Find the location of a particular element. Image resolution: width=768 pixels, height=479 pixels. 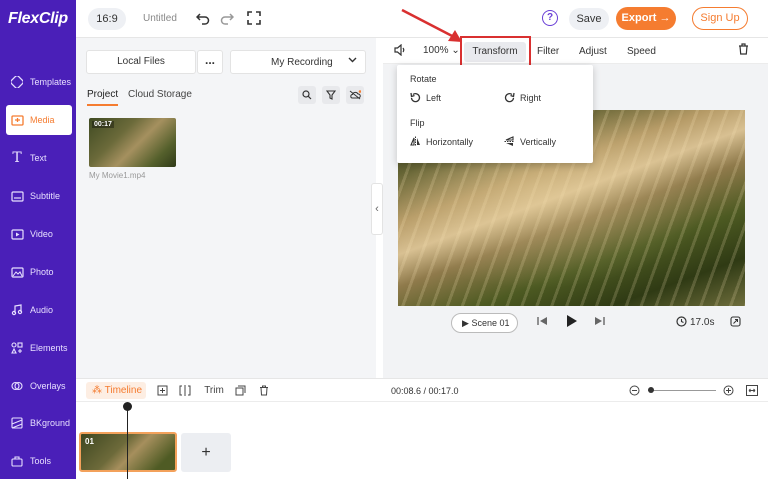

play-icon is located at coordinates (571, 322).